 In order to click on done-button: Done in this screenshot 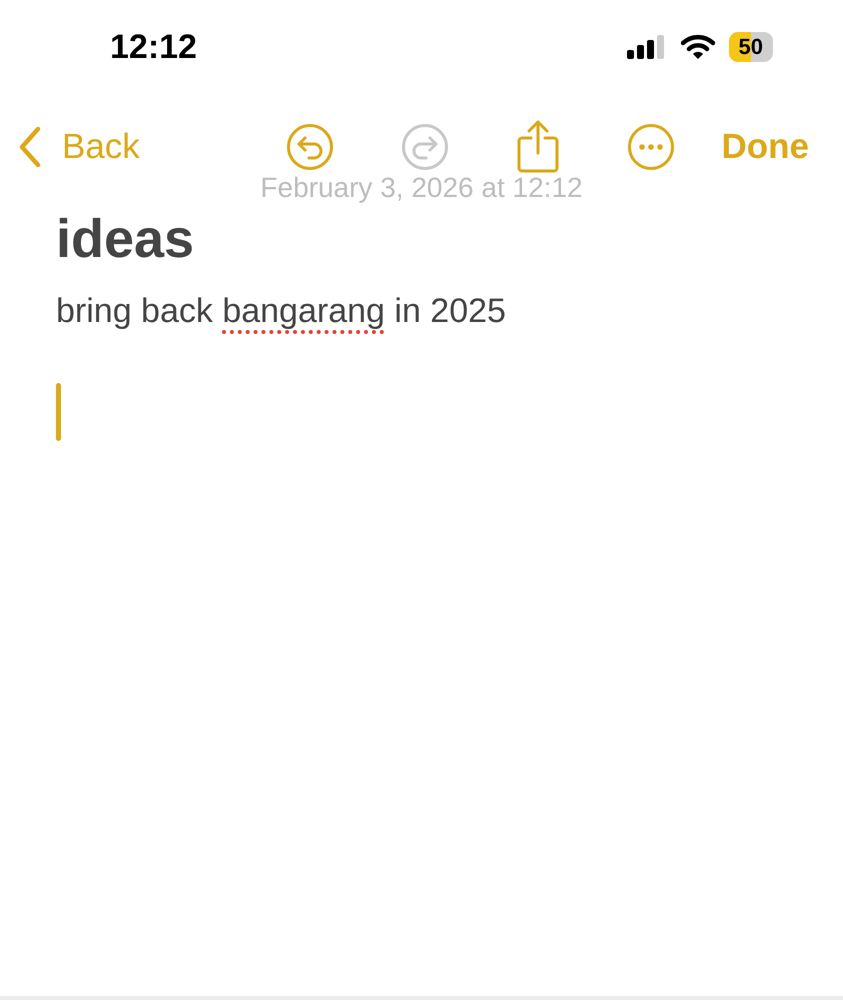, I will do `click(765, 147)`.